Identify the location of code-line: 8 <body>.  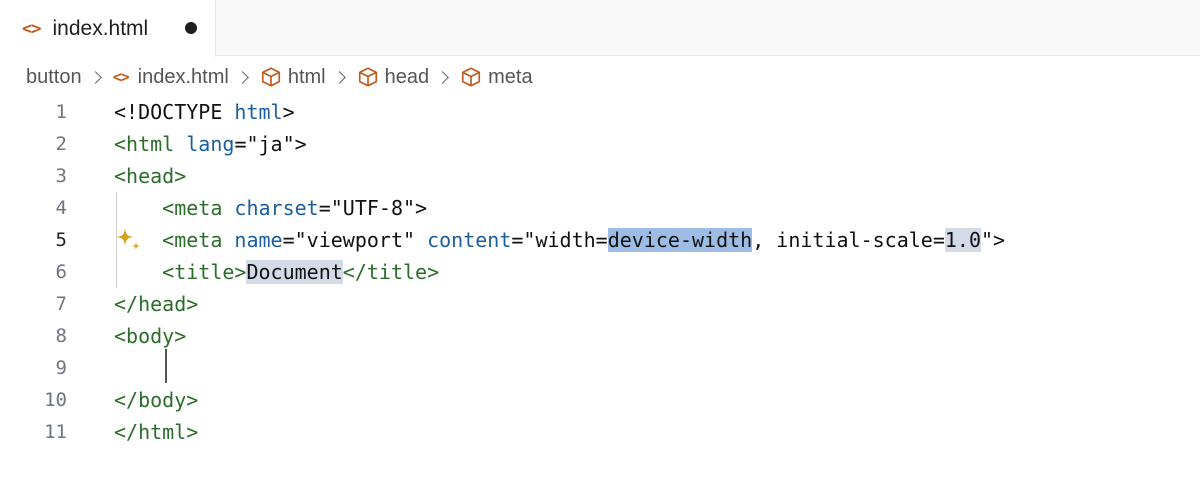
(600, 336).